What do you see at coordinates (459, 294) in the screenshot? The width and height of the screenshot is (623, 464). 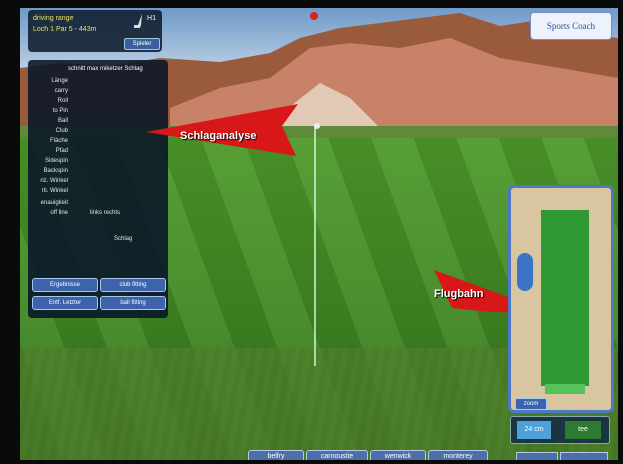 I see `flight-path-callout: Flugbahn` at bounding box center [459, 294].